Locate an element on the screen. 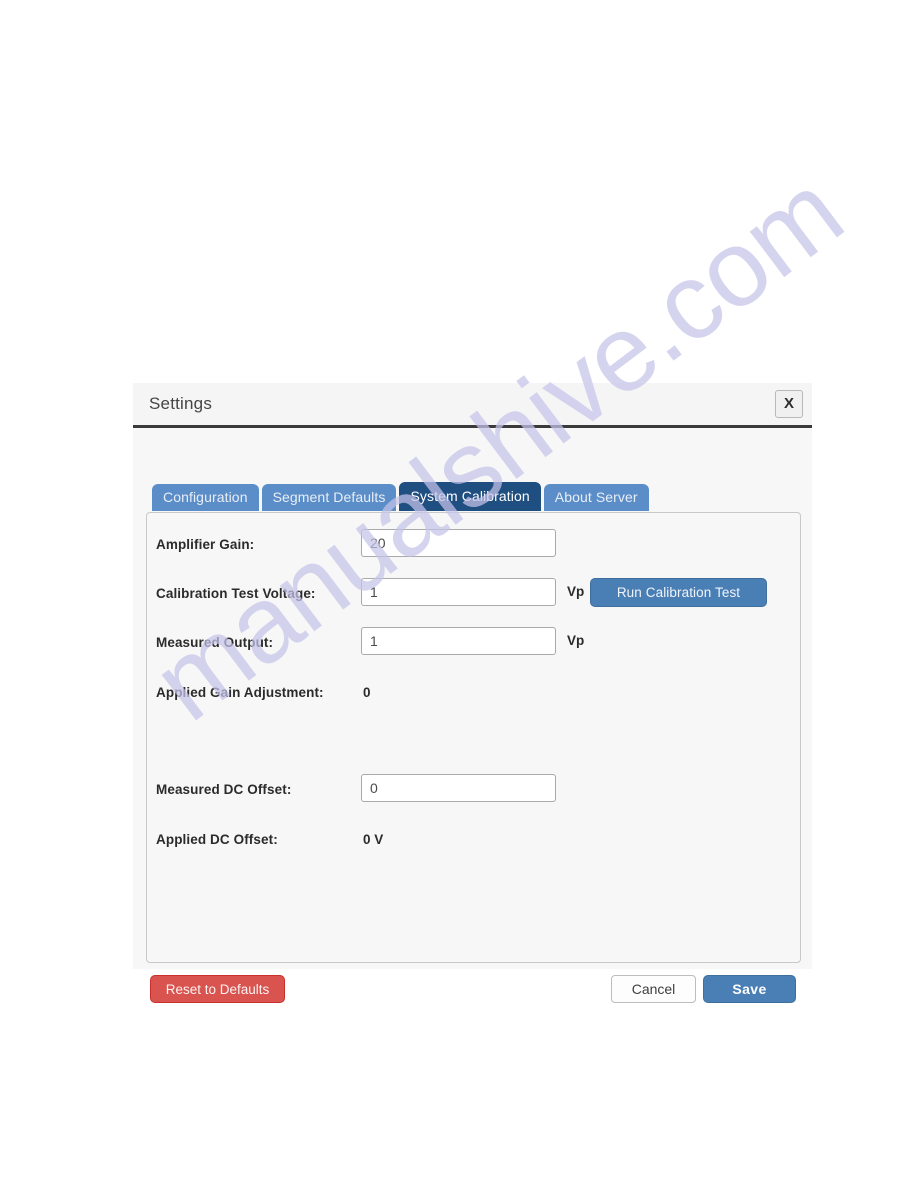 The height and width of the screenshot is (1188, 918). field-label-measured-dc-offset: Measured DC Offset: is located at coordinates (224, 789).